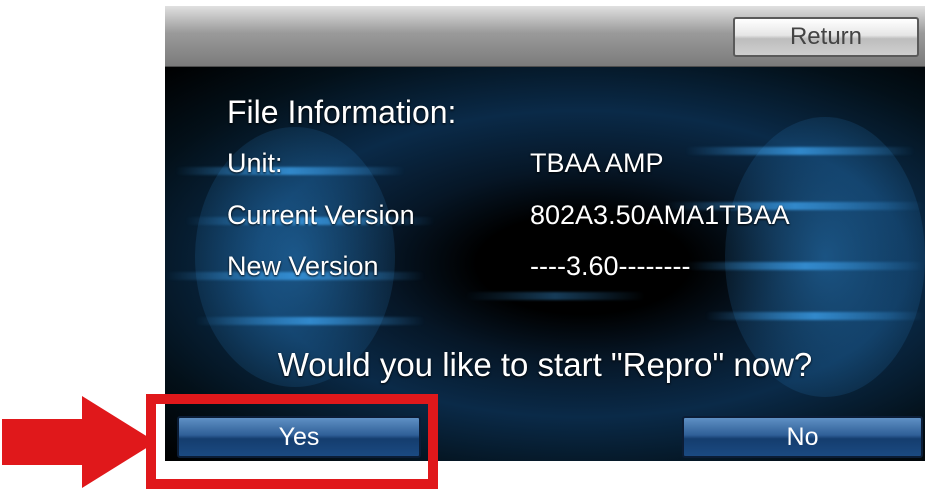  Describe the element at coordinates (79, 442) in the screenshot. I see `right-arrow-icon` at that location.